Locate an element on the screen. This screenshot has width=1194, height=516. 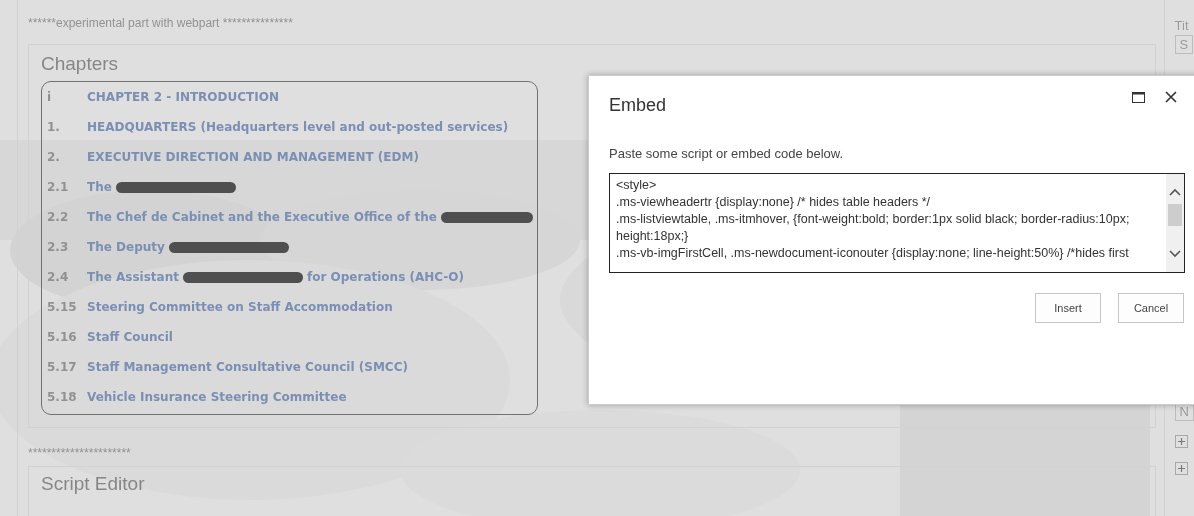
chapter-link: Staff Council is located at coordinates (130, 337).